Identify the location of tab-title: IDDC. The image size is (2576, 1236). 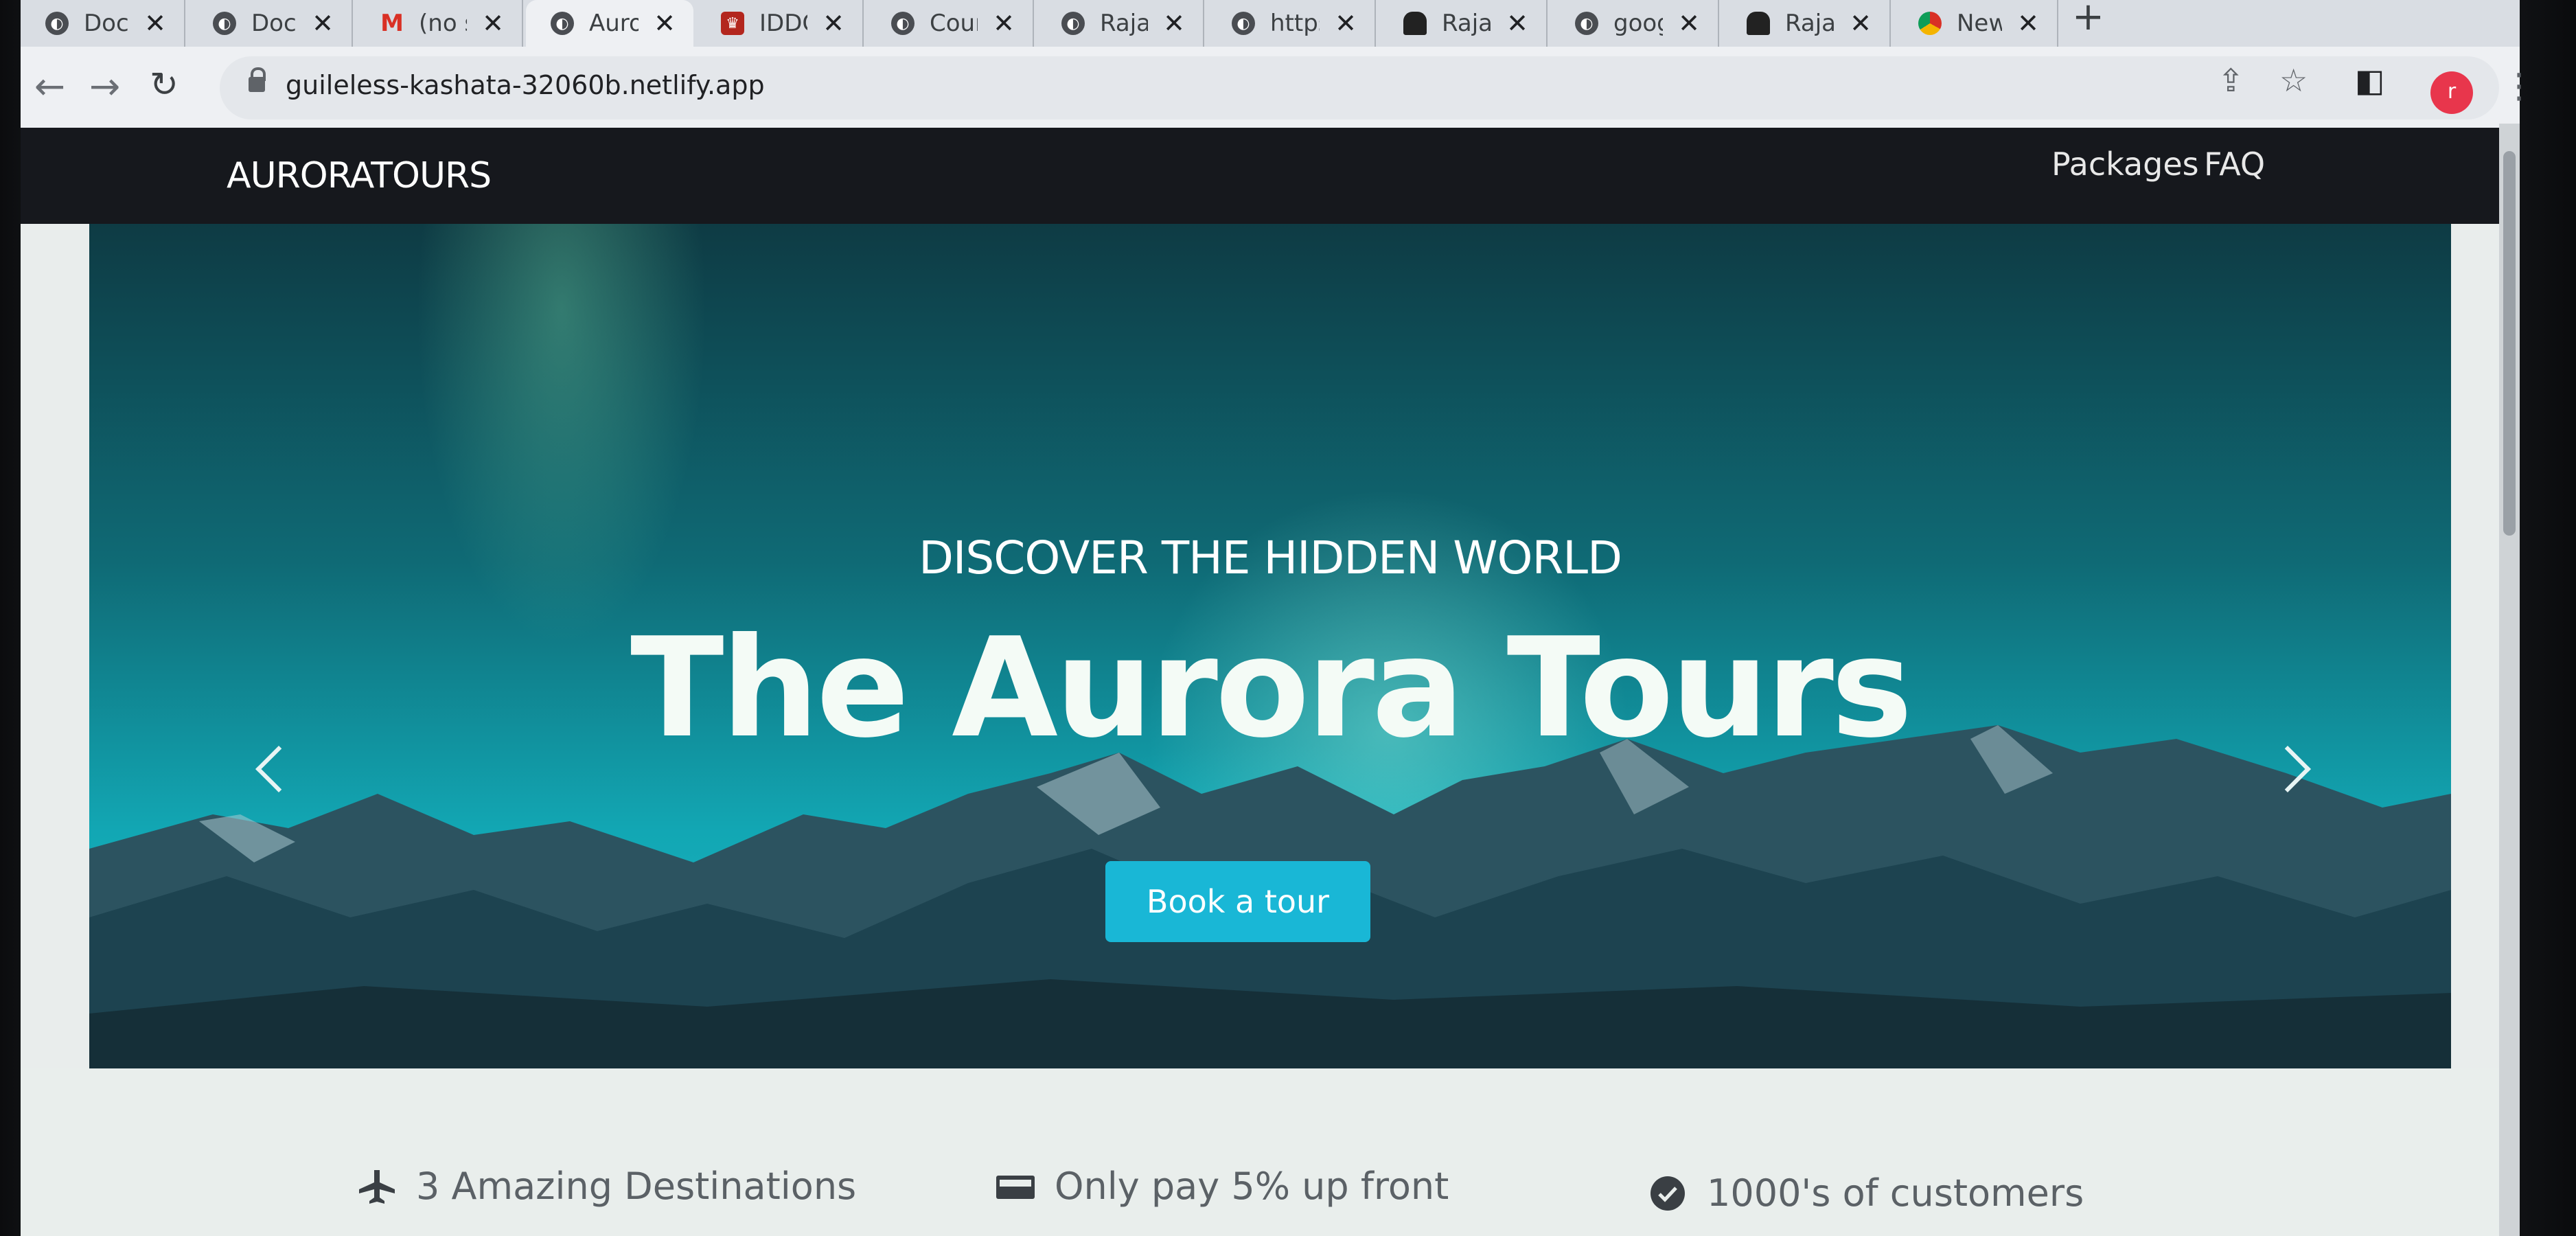
(783, 23).